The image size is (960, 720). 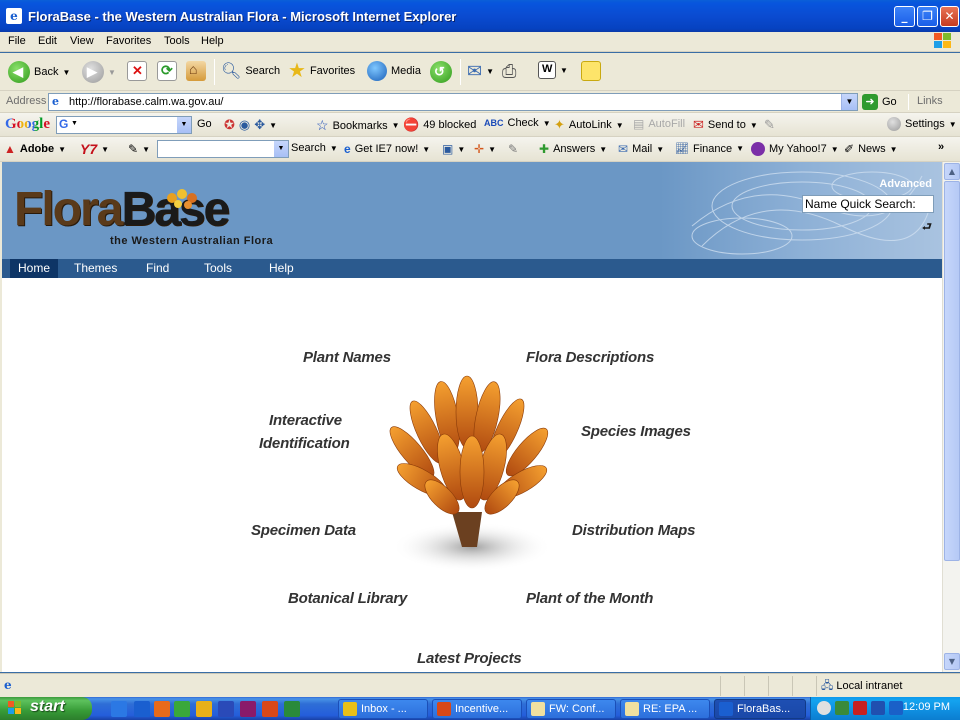 I want to click on get-ie7-button: e Get IE7 now! ▼, so click(x=387, y=149).